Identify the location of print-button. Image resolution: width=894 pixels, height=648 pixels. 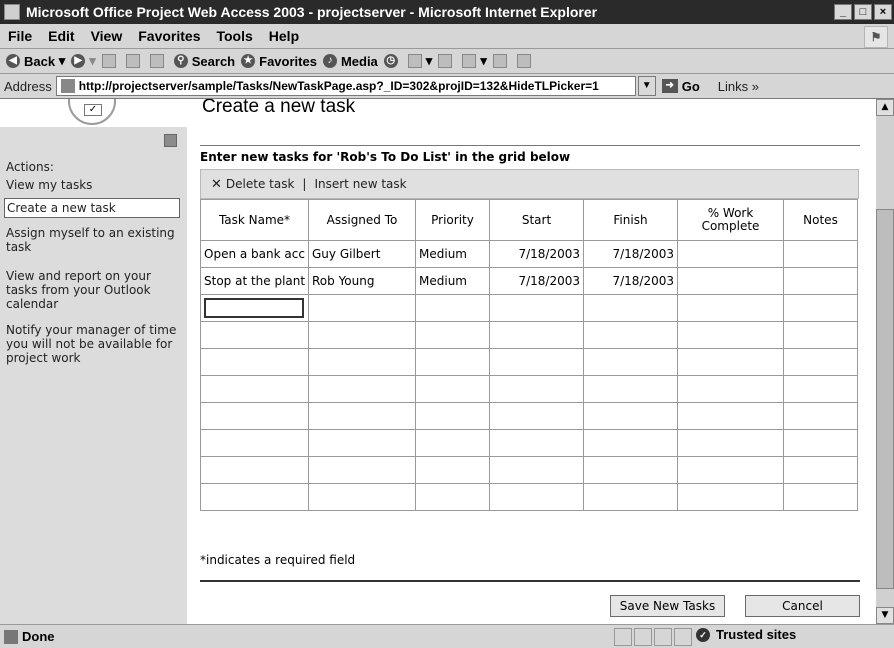
(447, 61).